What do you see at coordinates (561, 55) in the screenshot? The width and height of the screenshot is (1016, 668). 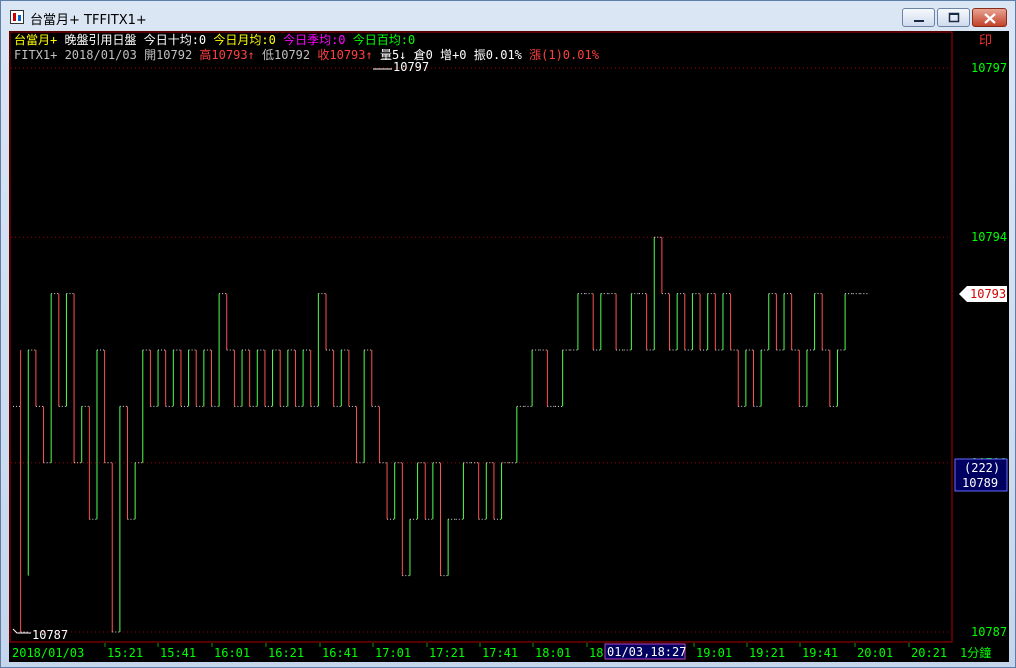 I see `info-line-2-item-10: 漲(1)0.01%` at bounding box center [561, 55].